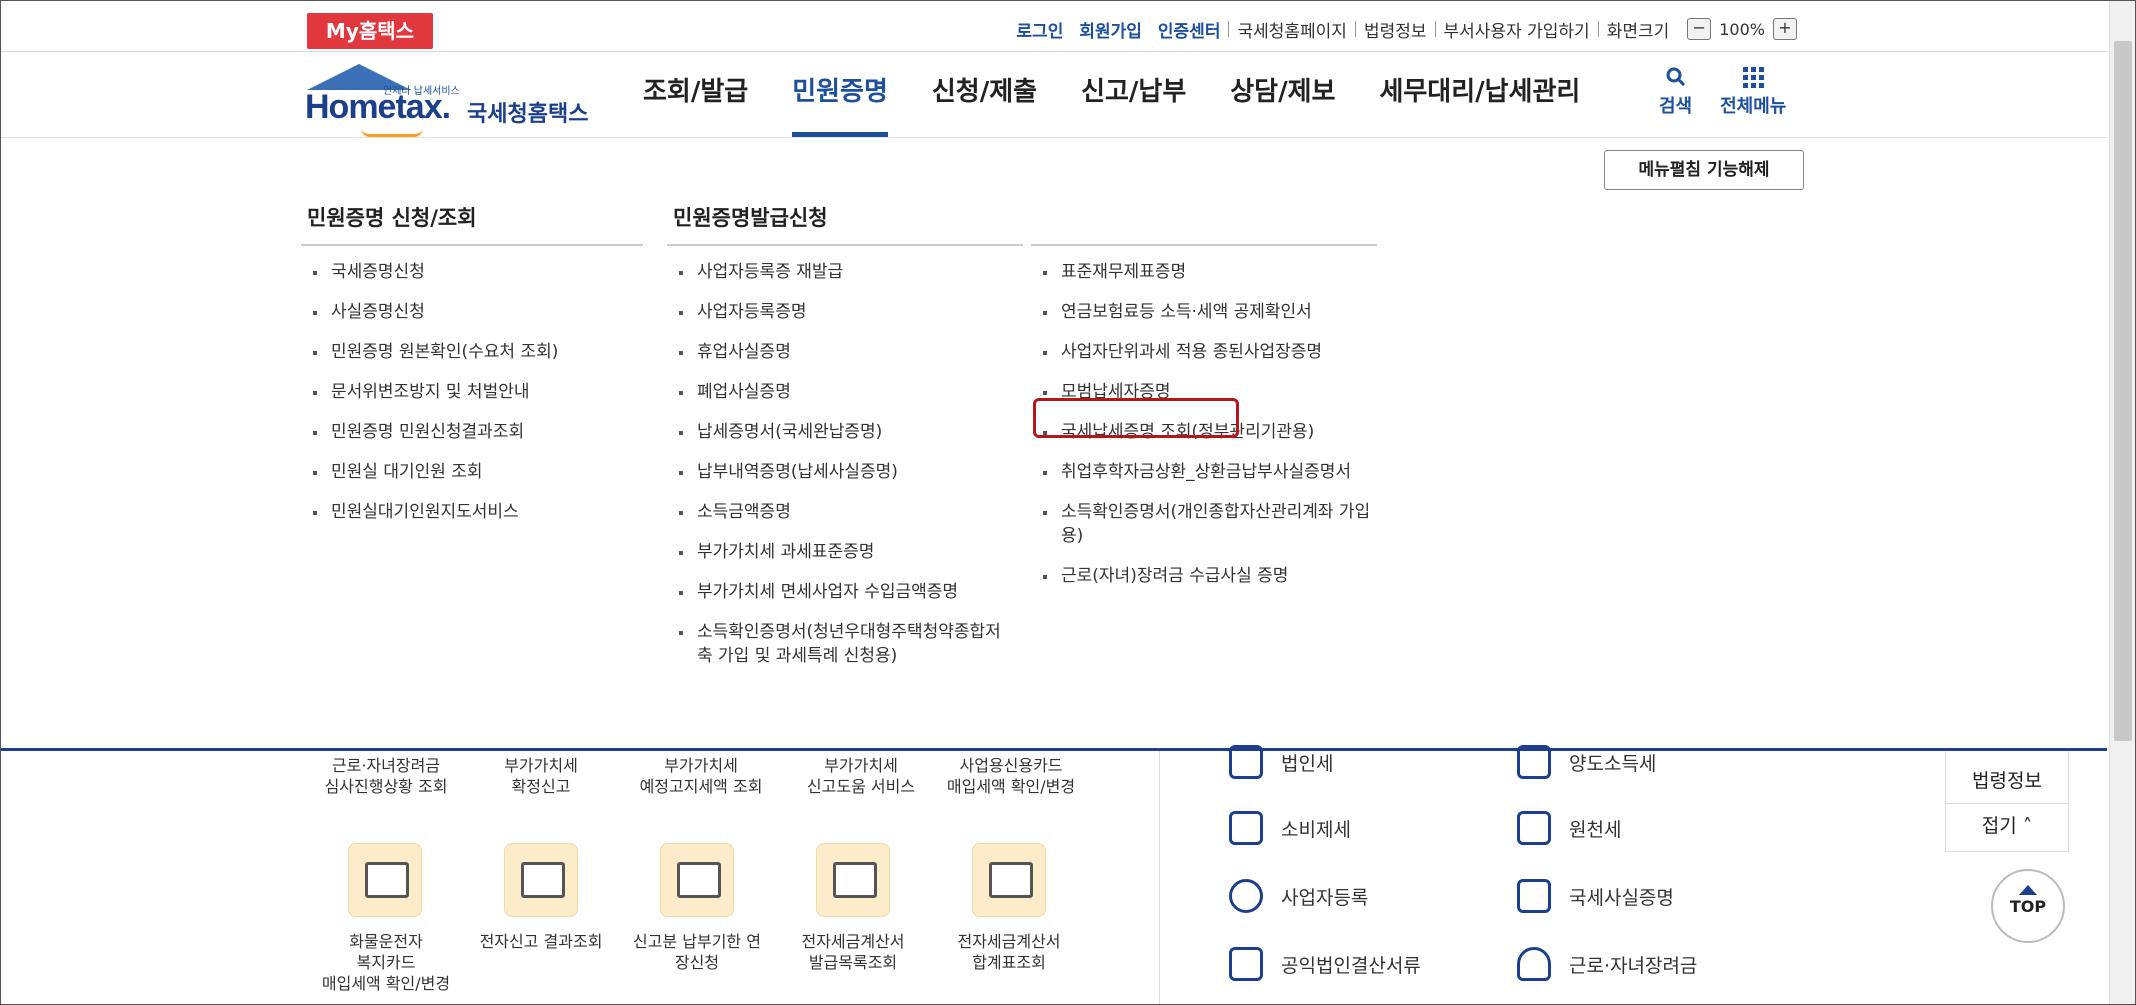  I want to click on nav-report-payment: 신고/납부, so click(1133, 94).